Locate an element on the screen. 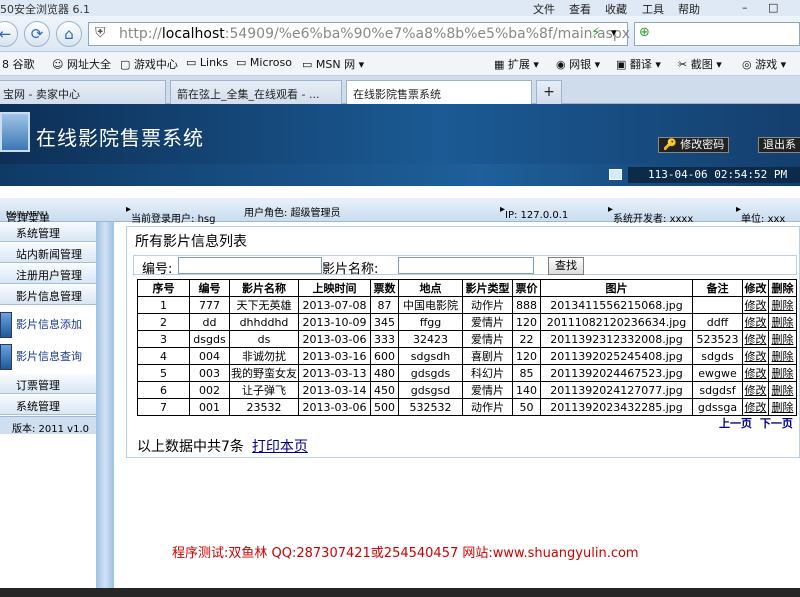 Image resolution: width=800 pixels, height=597 pixels. back-icon: ← is located at coordinates (9, 34).